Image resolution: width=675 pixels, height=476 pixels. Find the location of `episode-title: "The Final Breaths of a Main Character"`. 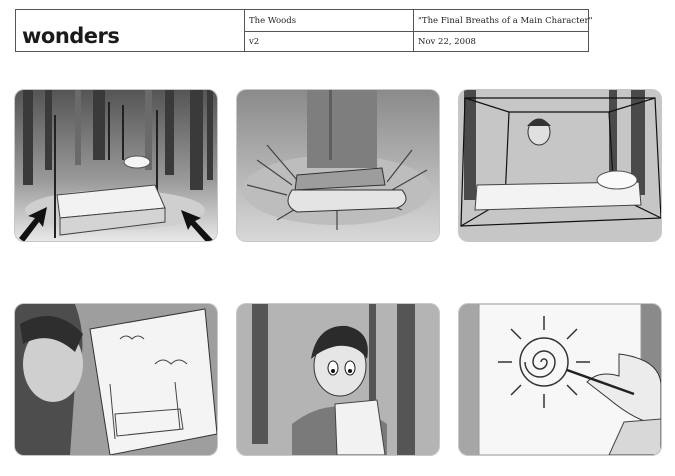

episode-title: "The Final Breaths of a Main Character" is located at coordinates (505, 21).